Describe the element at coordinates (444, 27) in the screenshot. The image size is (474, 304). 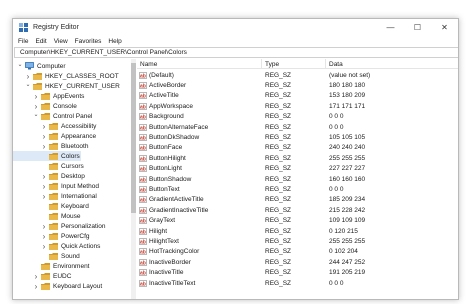
I see `close-button: ✕` at that location.